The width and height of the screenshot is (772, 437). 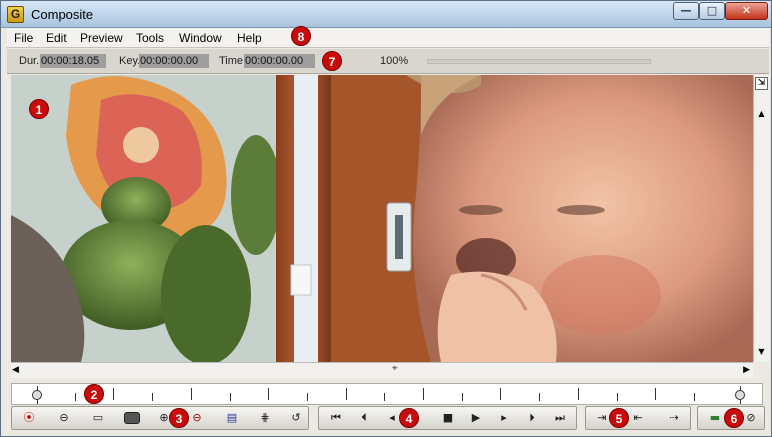 What do you see at coordinates (179, 418) in the screenshot?
I see `callout-badge-3: 3` at bounding box center [179, 418].